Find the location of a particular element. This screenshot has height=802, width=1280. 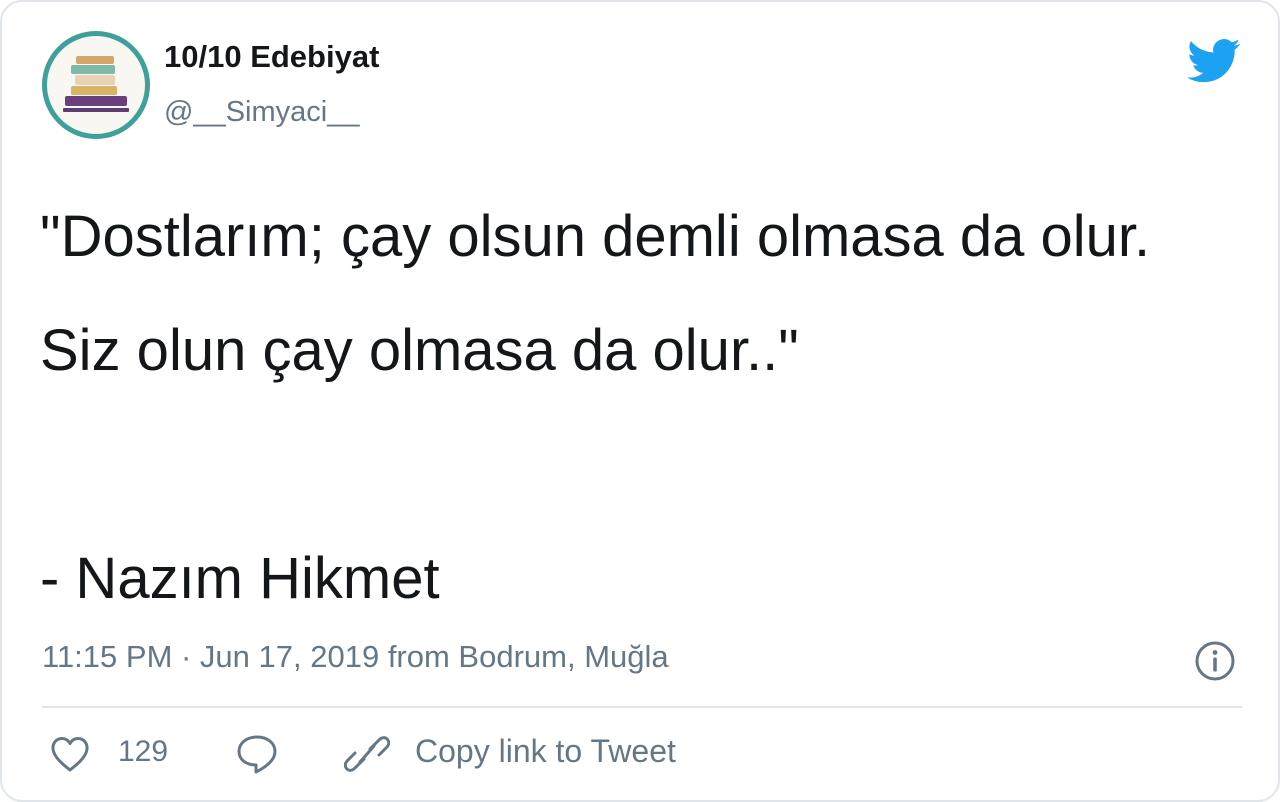

twitter-bird-icon is located at coordinates (1214, 61).